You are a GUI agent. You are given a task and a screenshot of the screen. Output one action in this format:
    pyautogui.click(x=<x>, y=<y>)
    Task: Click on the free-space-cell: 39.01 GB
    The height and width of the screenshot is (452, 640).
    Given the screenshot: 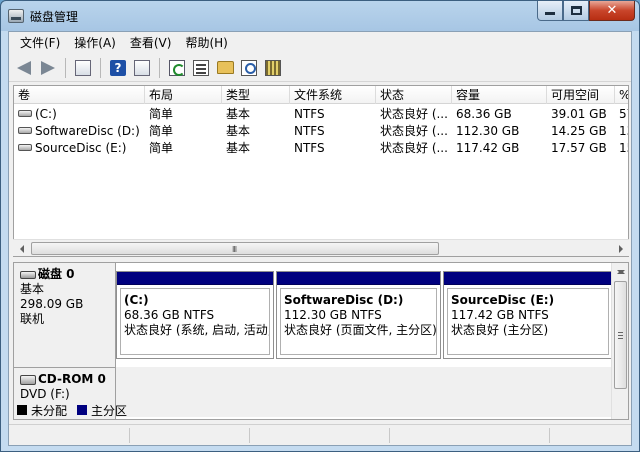 What is the action you would take?
    pyautogui.click(x=579, y=114)
    